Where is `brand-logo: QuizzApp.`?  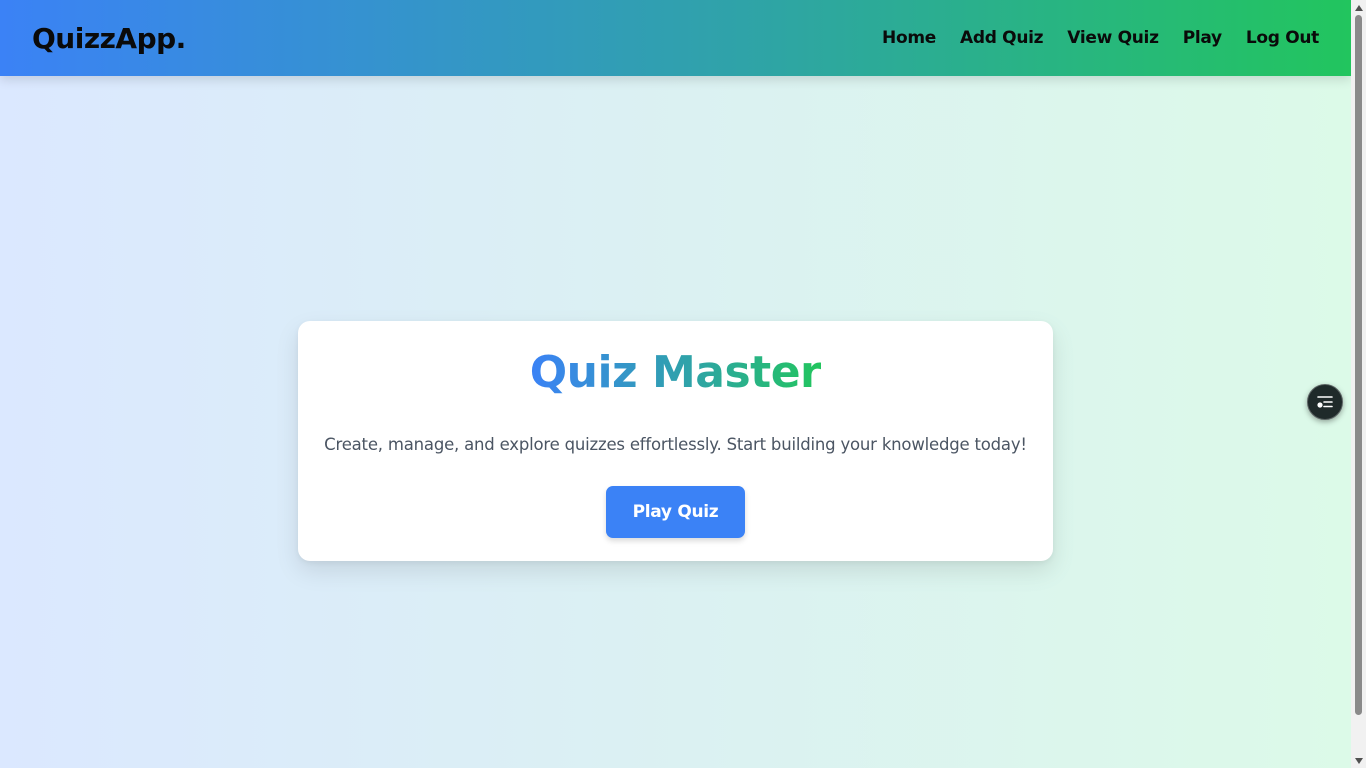 brand-logo: QuizzApp. is located at coordinates (109, 38).